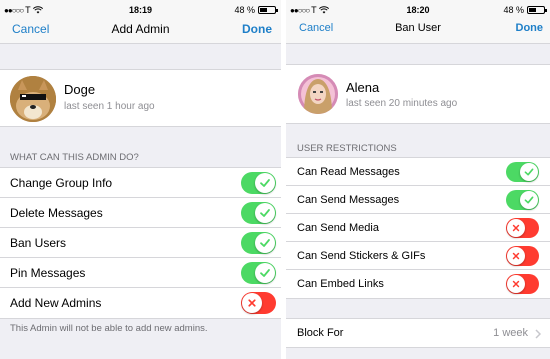  What do you see at coordinates (80, 89) in the screenshot?
I see `profile-name: Doge` at bounding box center [80, 89].